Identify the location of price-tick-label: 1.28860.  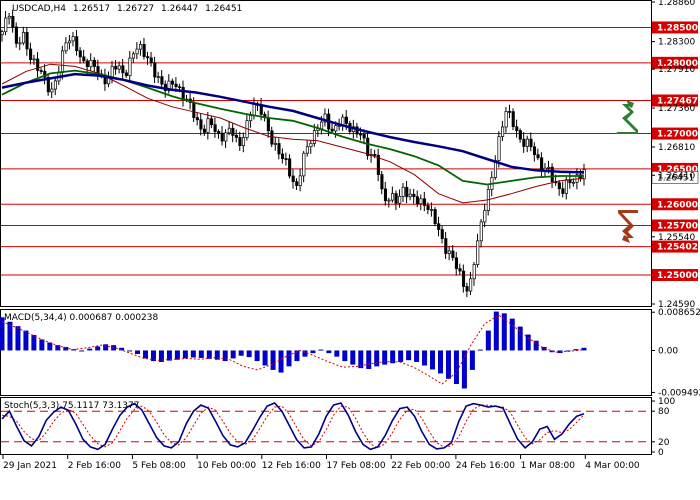
(676, 4).